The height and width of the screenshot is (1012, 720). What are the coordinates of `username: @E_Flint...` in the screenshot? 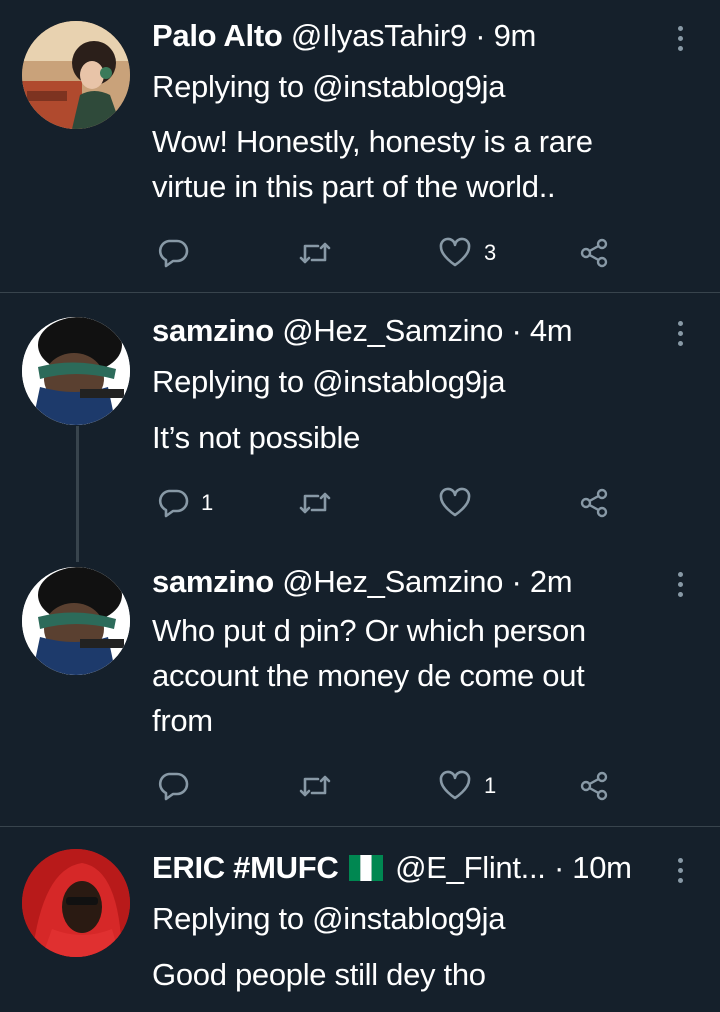 It's located at (470, 867).